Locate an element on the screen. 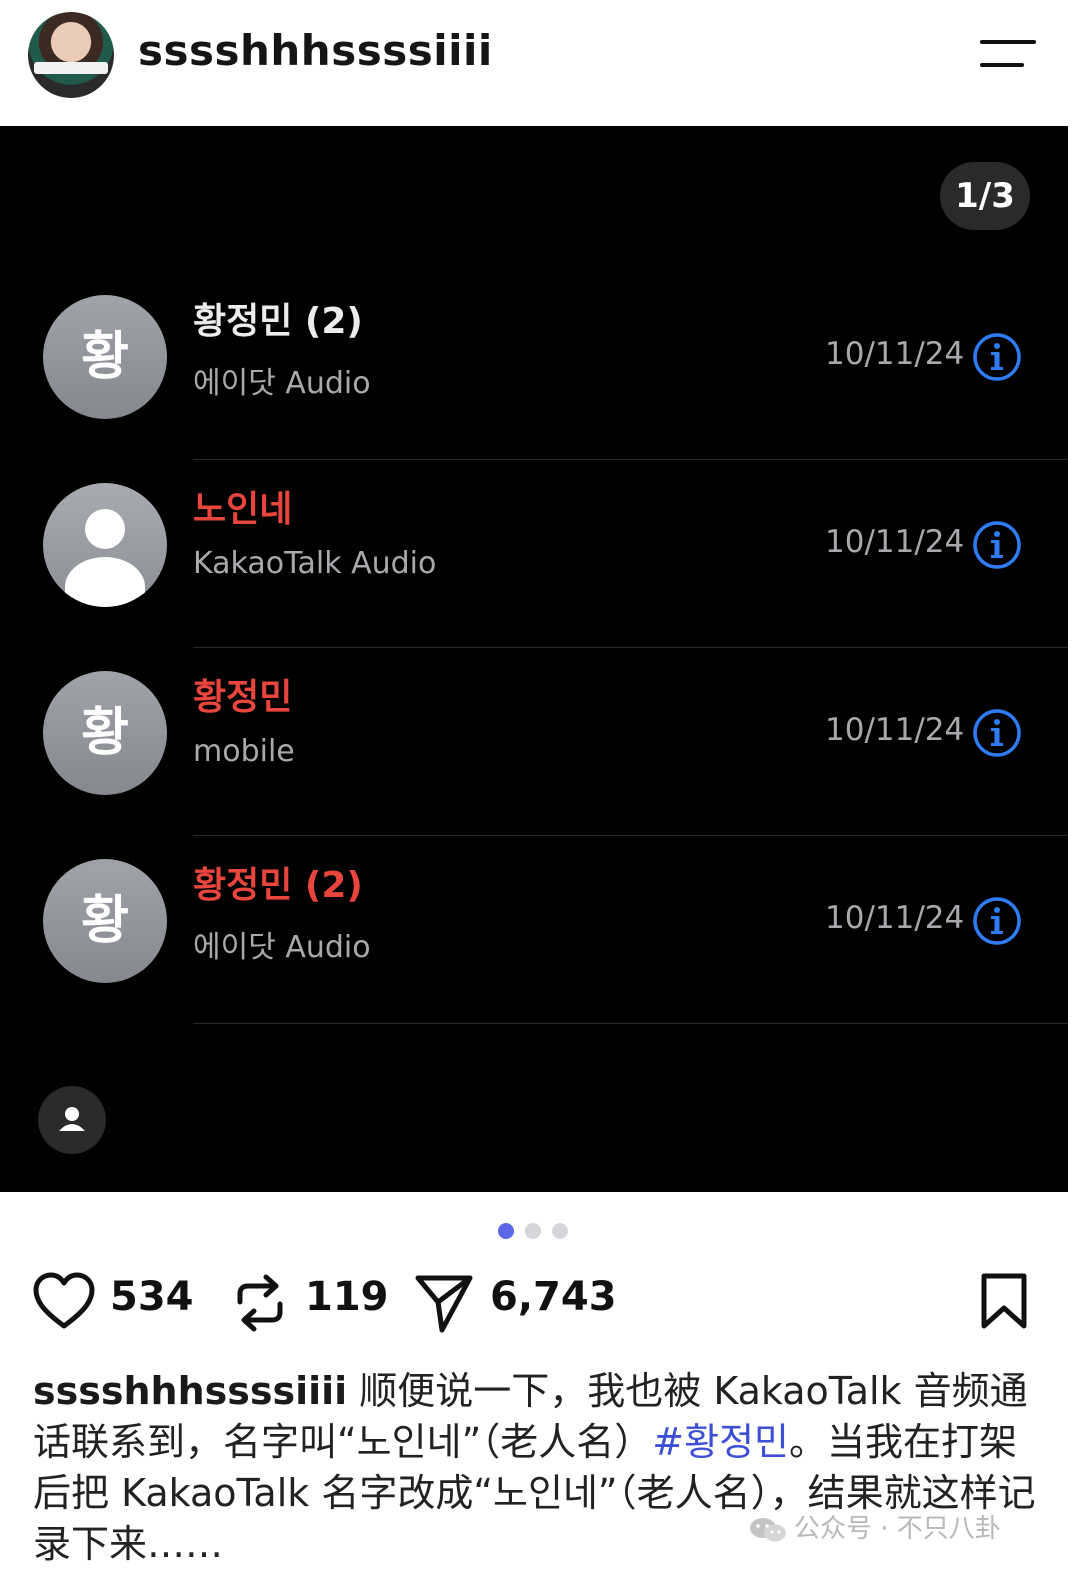 Image resolution: width=1080 pixels, height=1586 pixels. repost-icon is located at coordinates (260, 1303).